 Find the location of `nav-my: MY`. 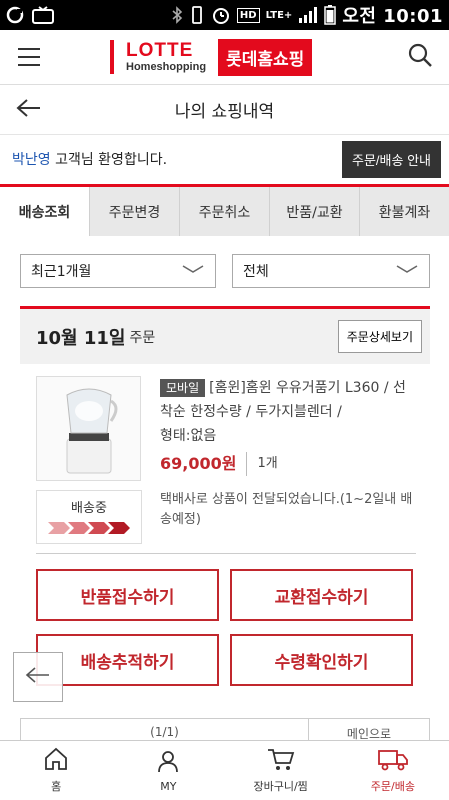

nav-my: MY is located at coordinates (168, 770).